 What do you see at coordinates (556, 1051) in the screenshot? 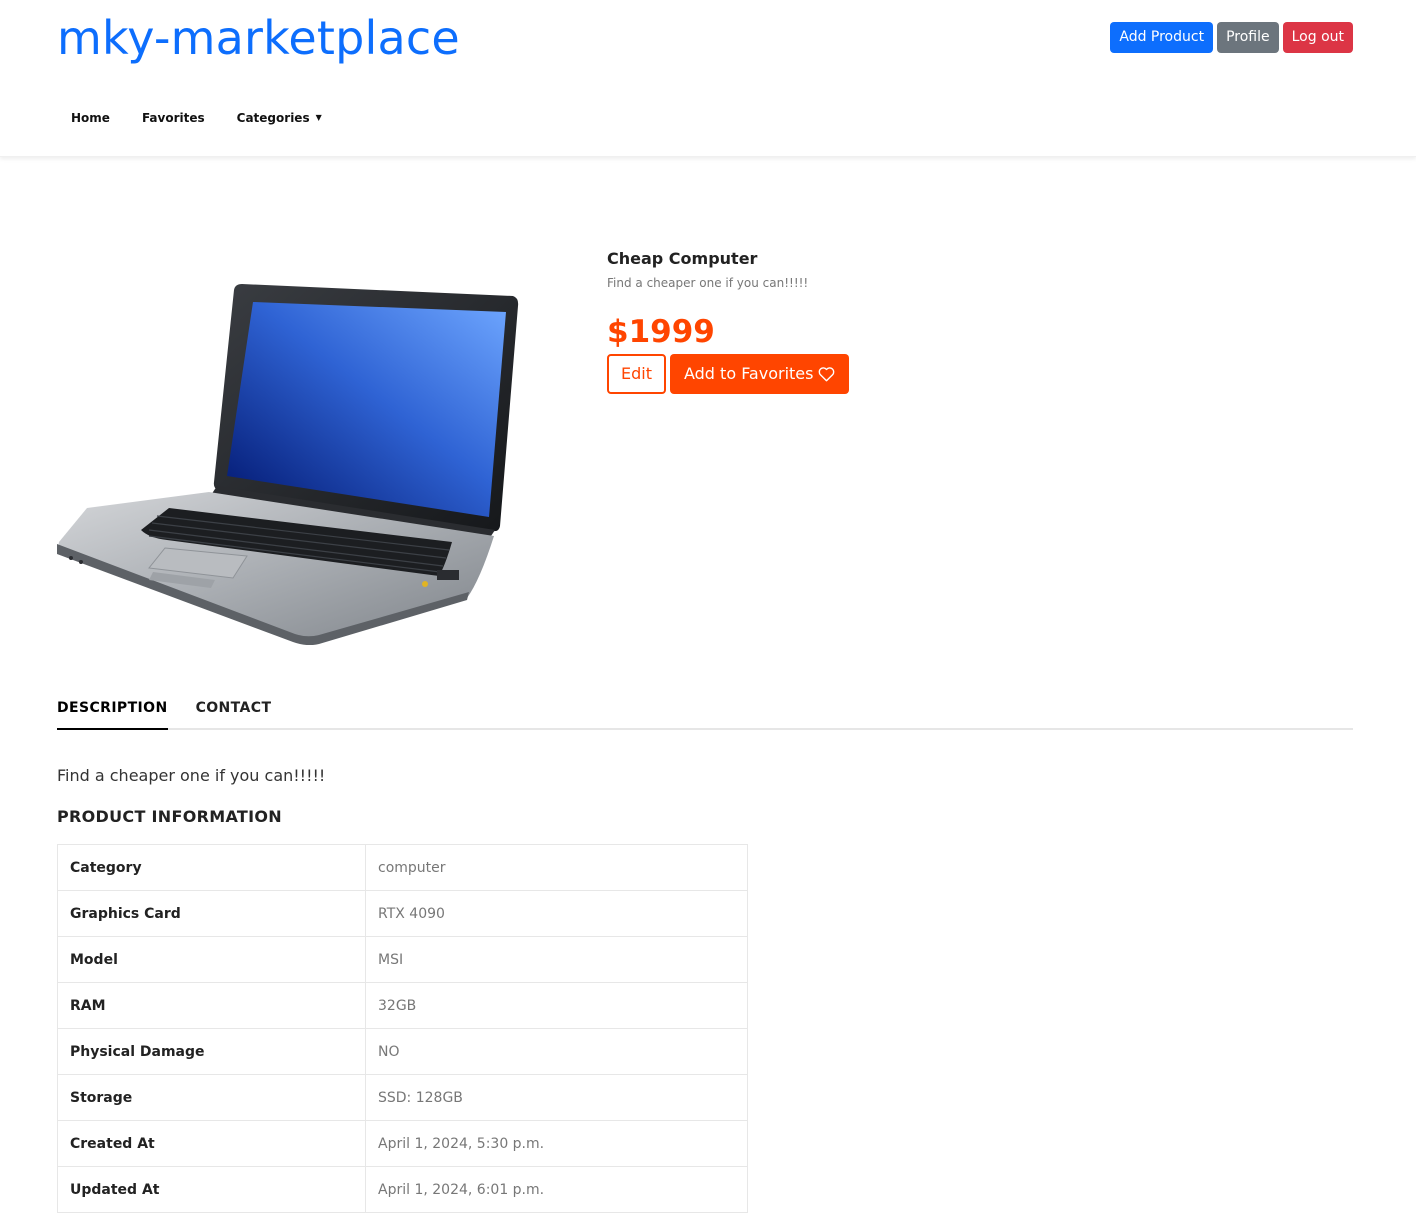
I see `row-value: NO` at bounding box center [556, 1051].